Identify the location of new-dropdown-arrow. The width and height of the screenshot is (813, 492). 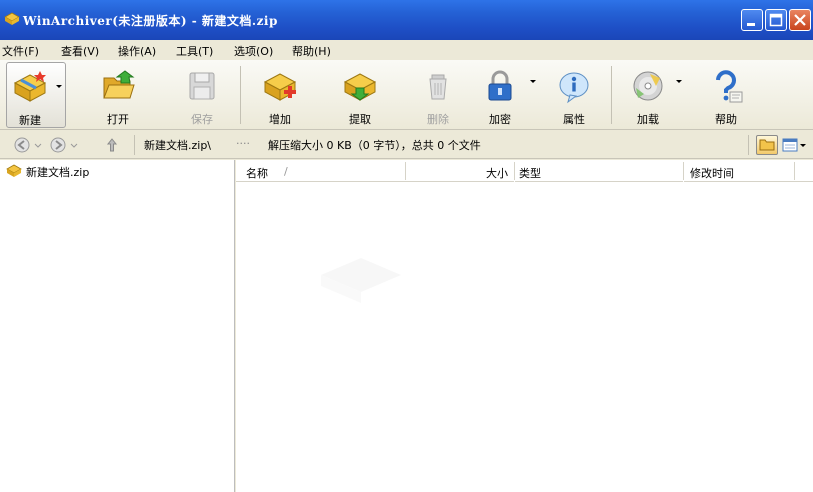
(59, 86).